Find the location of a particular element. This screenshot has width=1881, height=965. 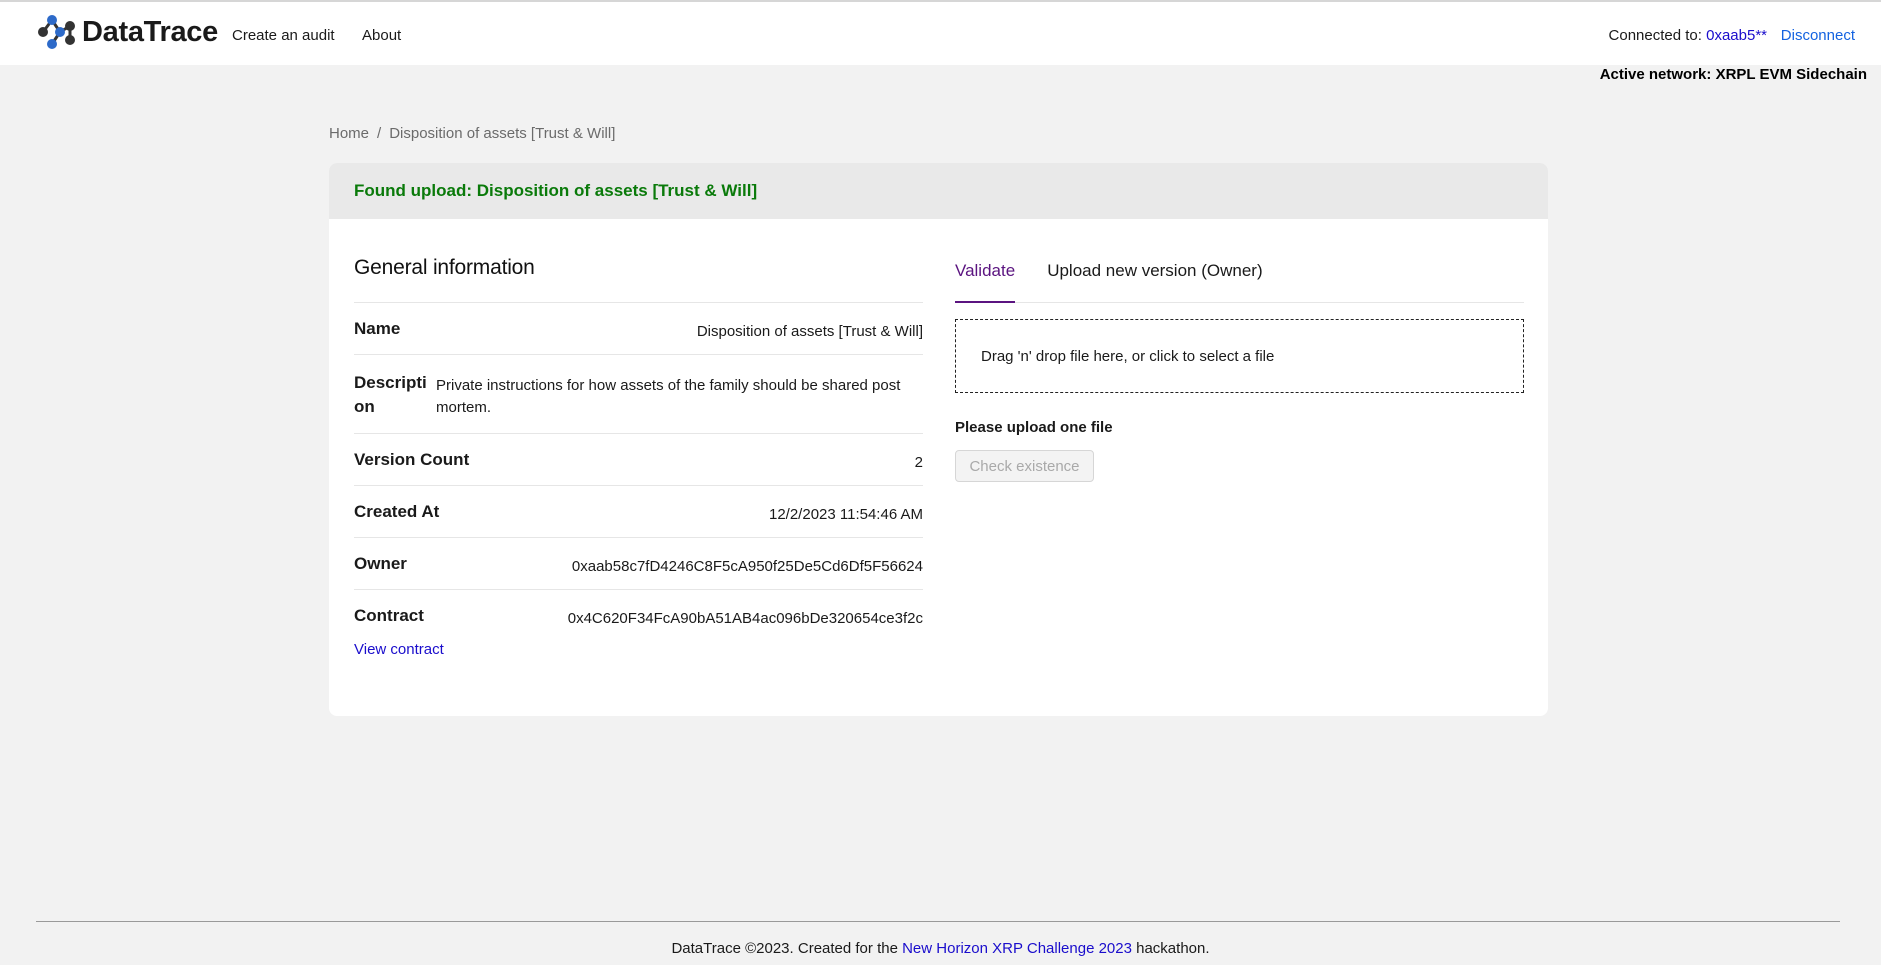

info-label: Description is located at coordinates (390, 394).